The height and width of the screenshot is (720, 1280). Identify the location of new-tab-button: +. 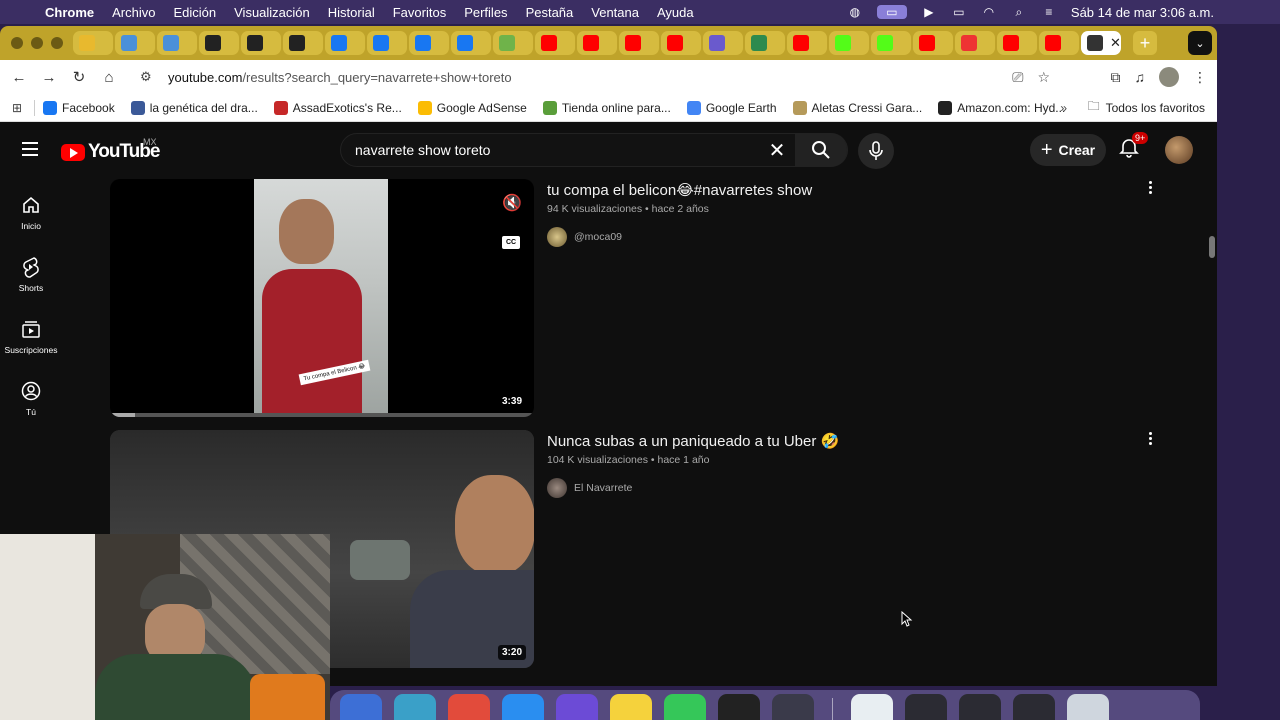
(1145, 43).